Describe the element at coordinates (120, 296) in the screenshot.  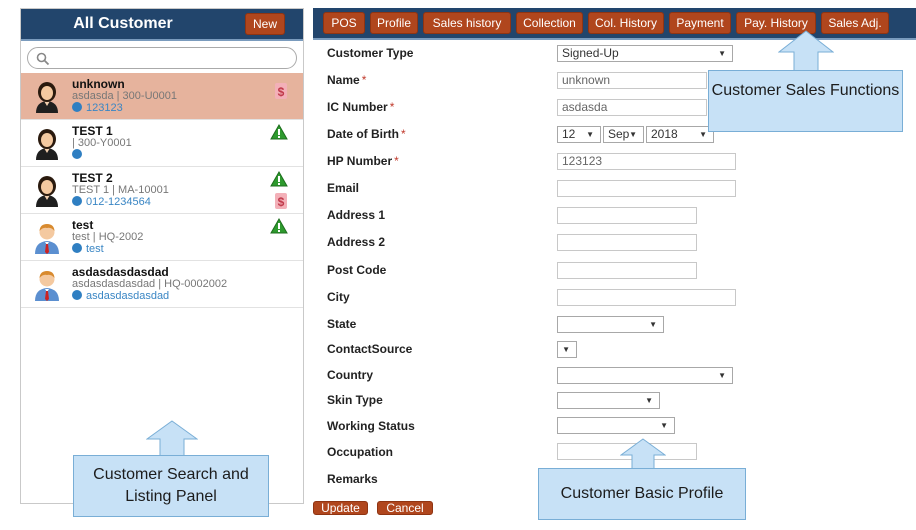
I see `customer-phone: asdasdasdasdad` at that location.